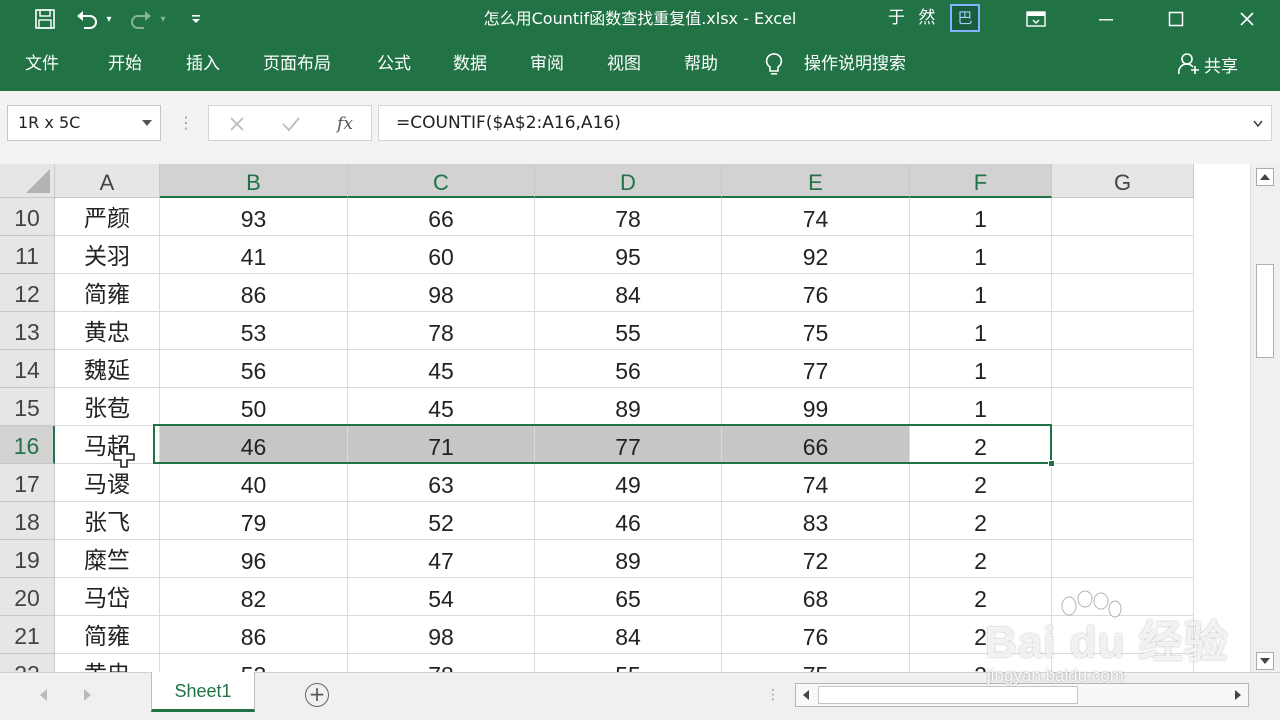 The image size is (1280, 720). What do you see at coordinates (27, 293) in the screenshot?
I see `row-header: 12` at bounding box center [27, 293].